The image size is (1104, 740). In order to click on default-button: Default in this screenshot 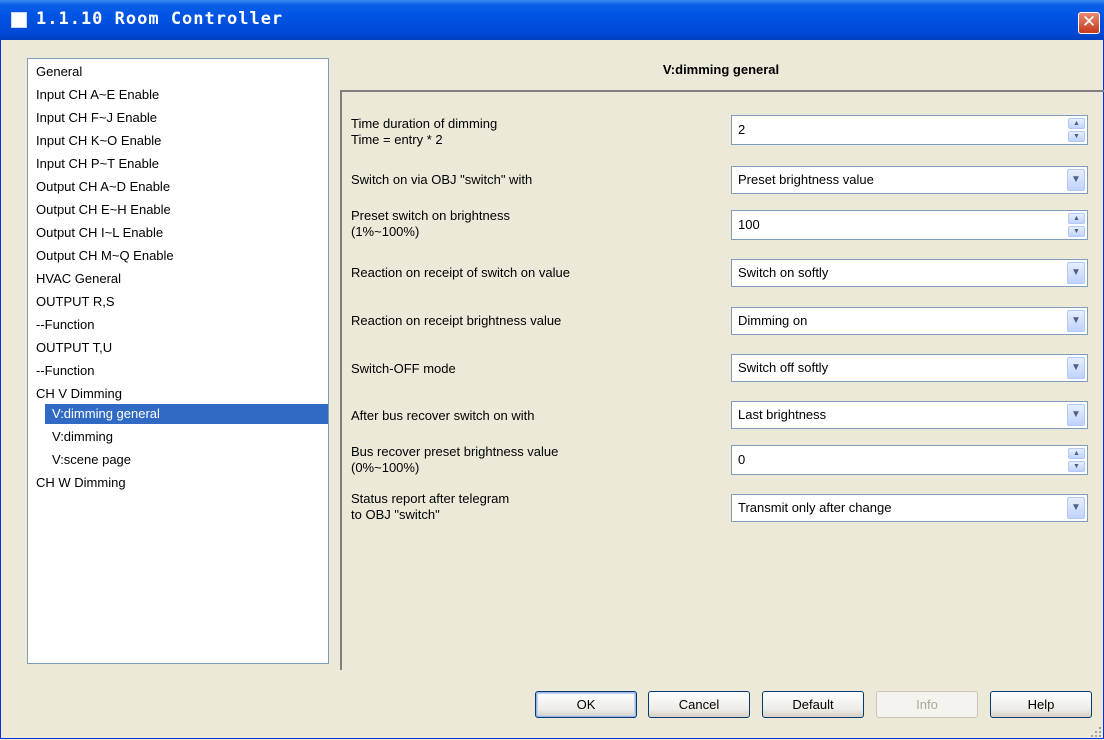, I will do `click(813, 704)`.